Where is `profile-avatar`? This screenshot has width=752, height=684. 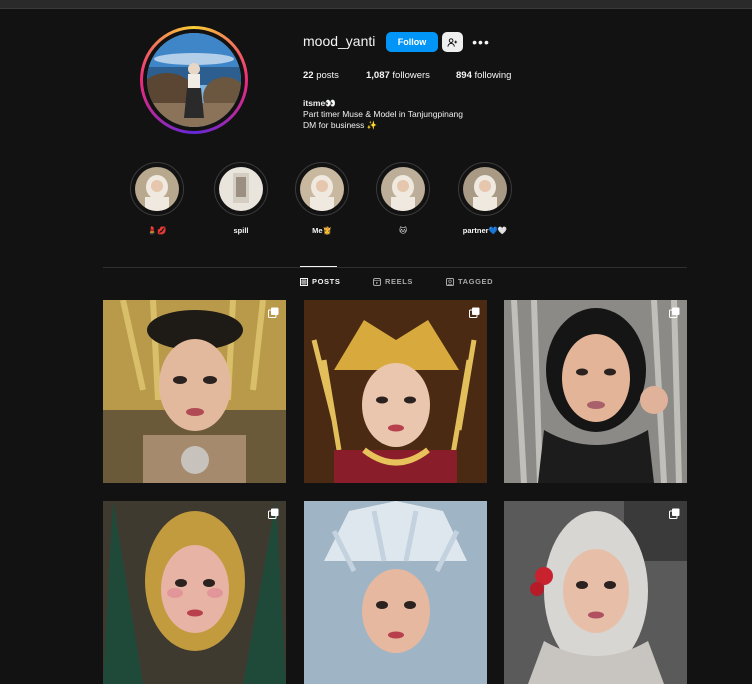 profile-avatar is located at coordinates (194, 80).